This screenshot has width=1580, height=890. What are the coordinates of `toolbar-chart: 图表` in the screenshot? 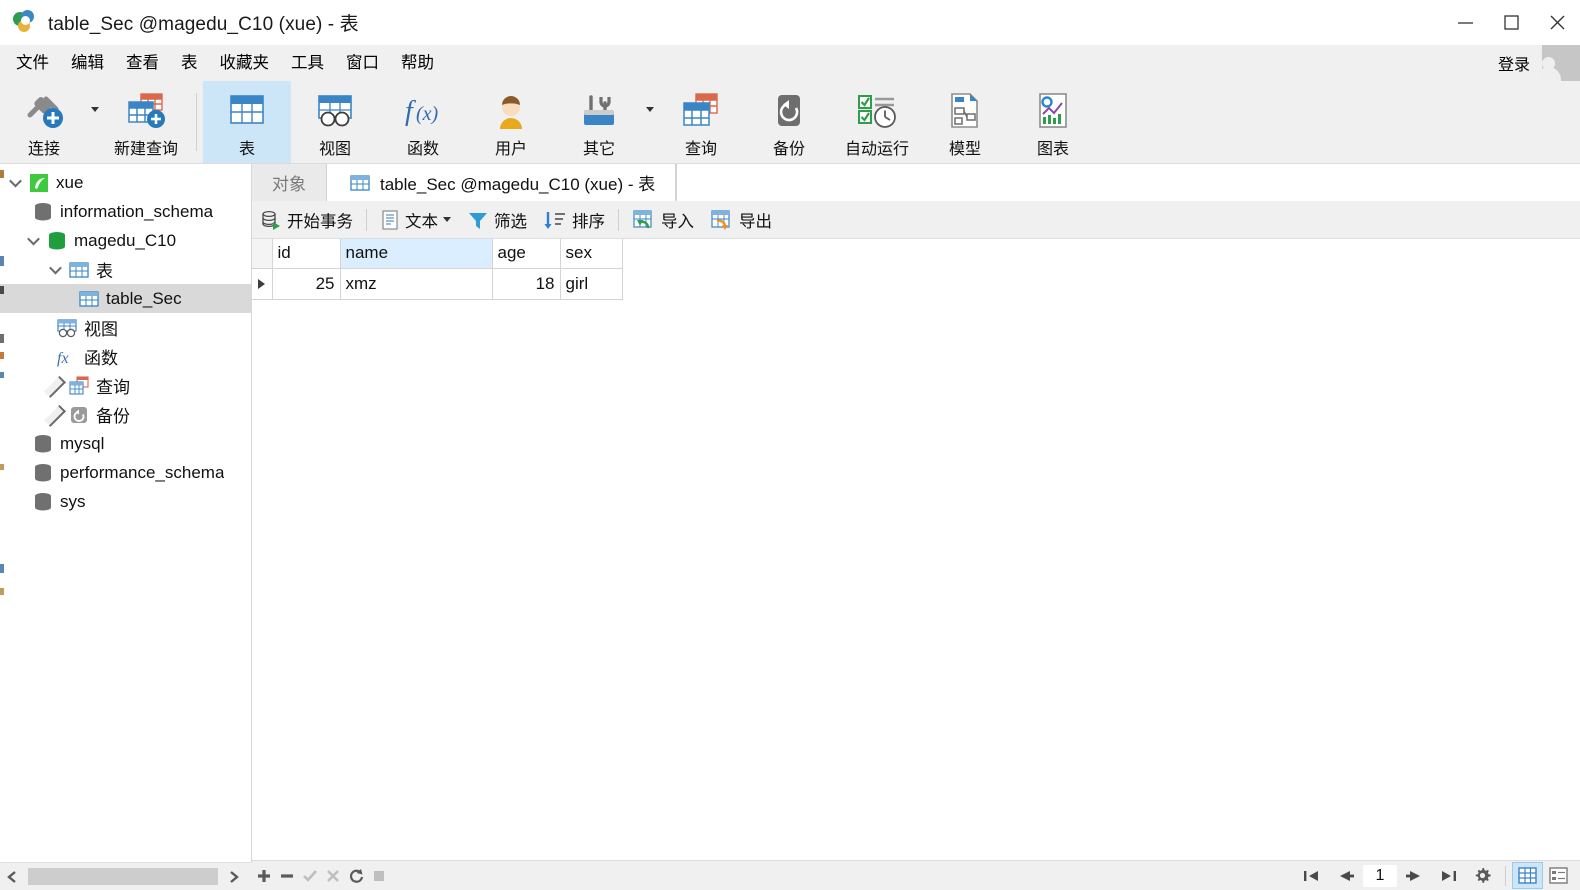 It's located at (1053, 122).